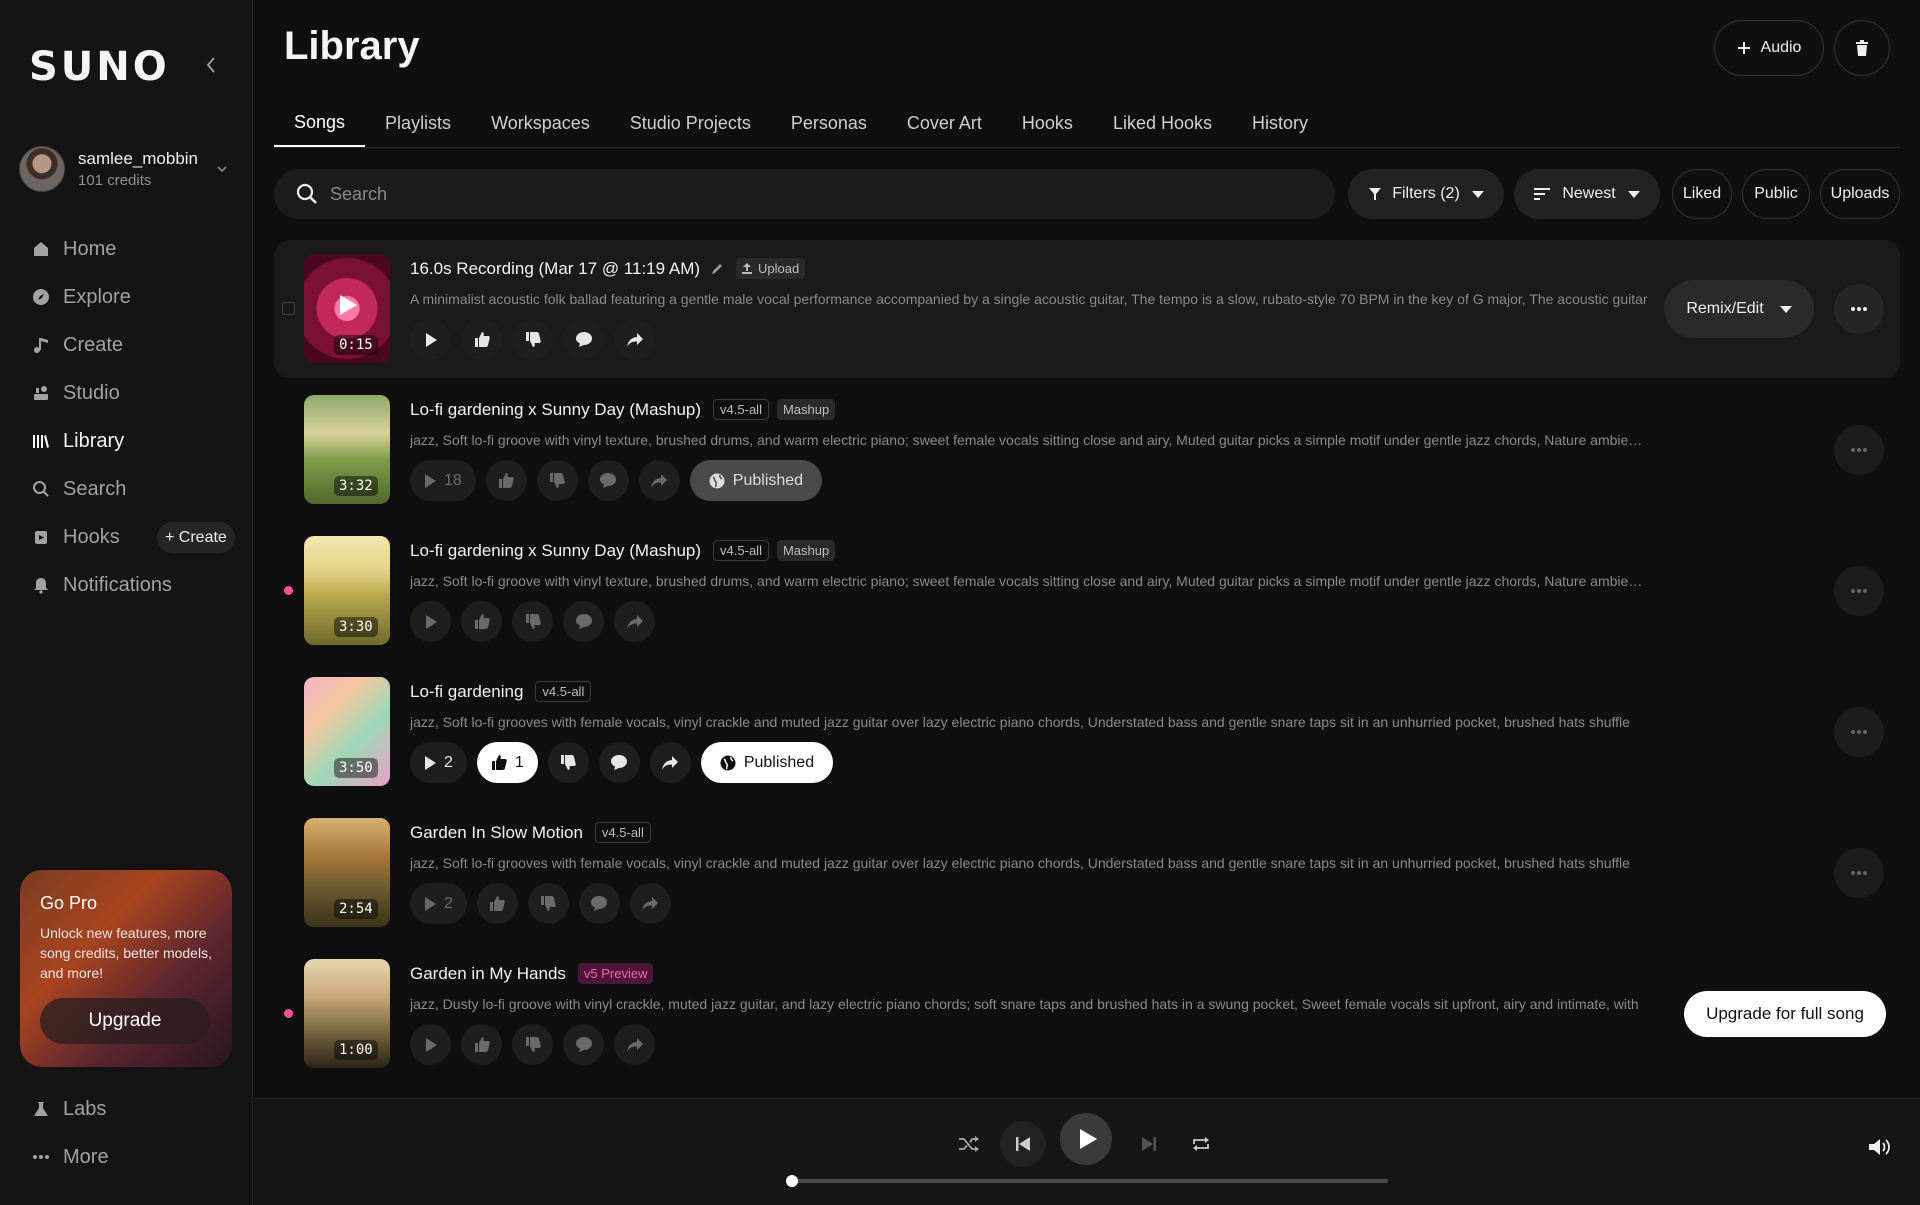 The width and height of the screenshot is (1920, 1205). What do you see at coordinates (211, 65) in the screenshot?
I see `collapse-sidebar-icon` at bounding box center [211, 65].